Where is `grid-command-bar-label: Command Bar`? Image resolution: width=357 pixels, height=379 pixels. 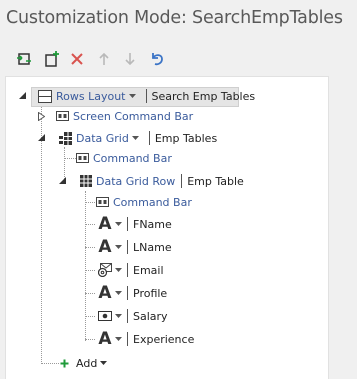 grid-command-bar-label: Command Bar is located at coordinates (132, 158).